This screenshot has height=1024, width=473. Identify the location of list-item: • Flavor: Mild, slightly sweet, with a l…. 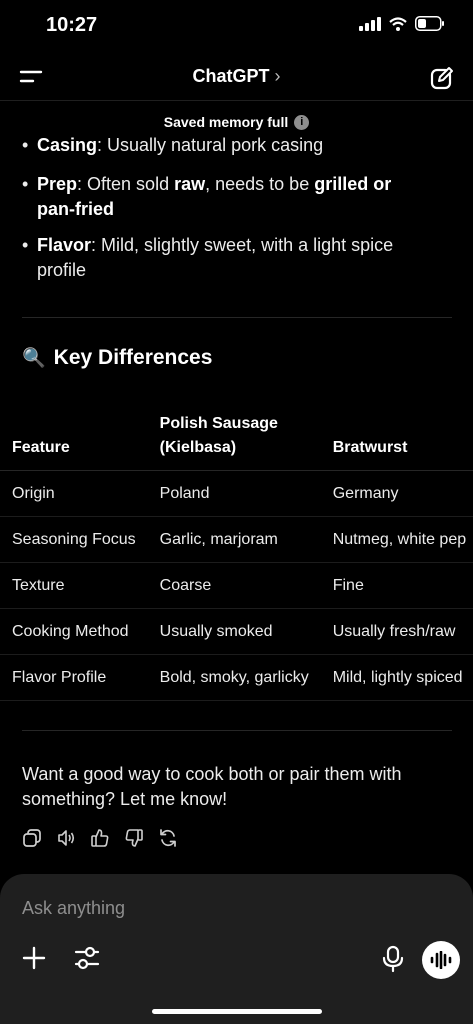
(208, 257).